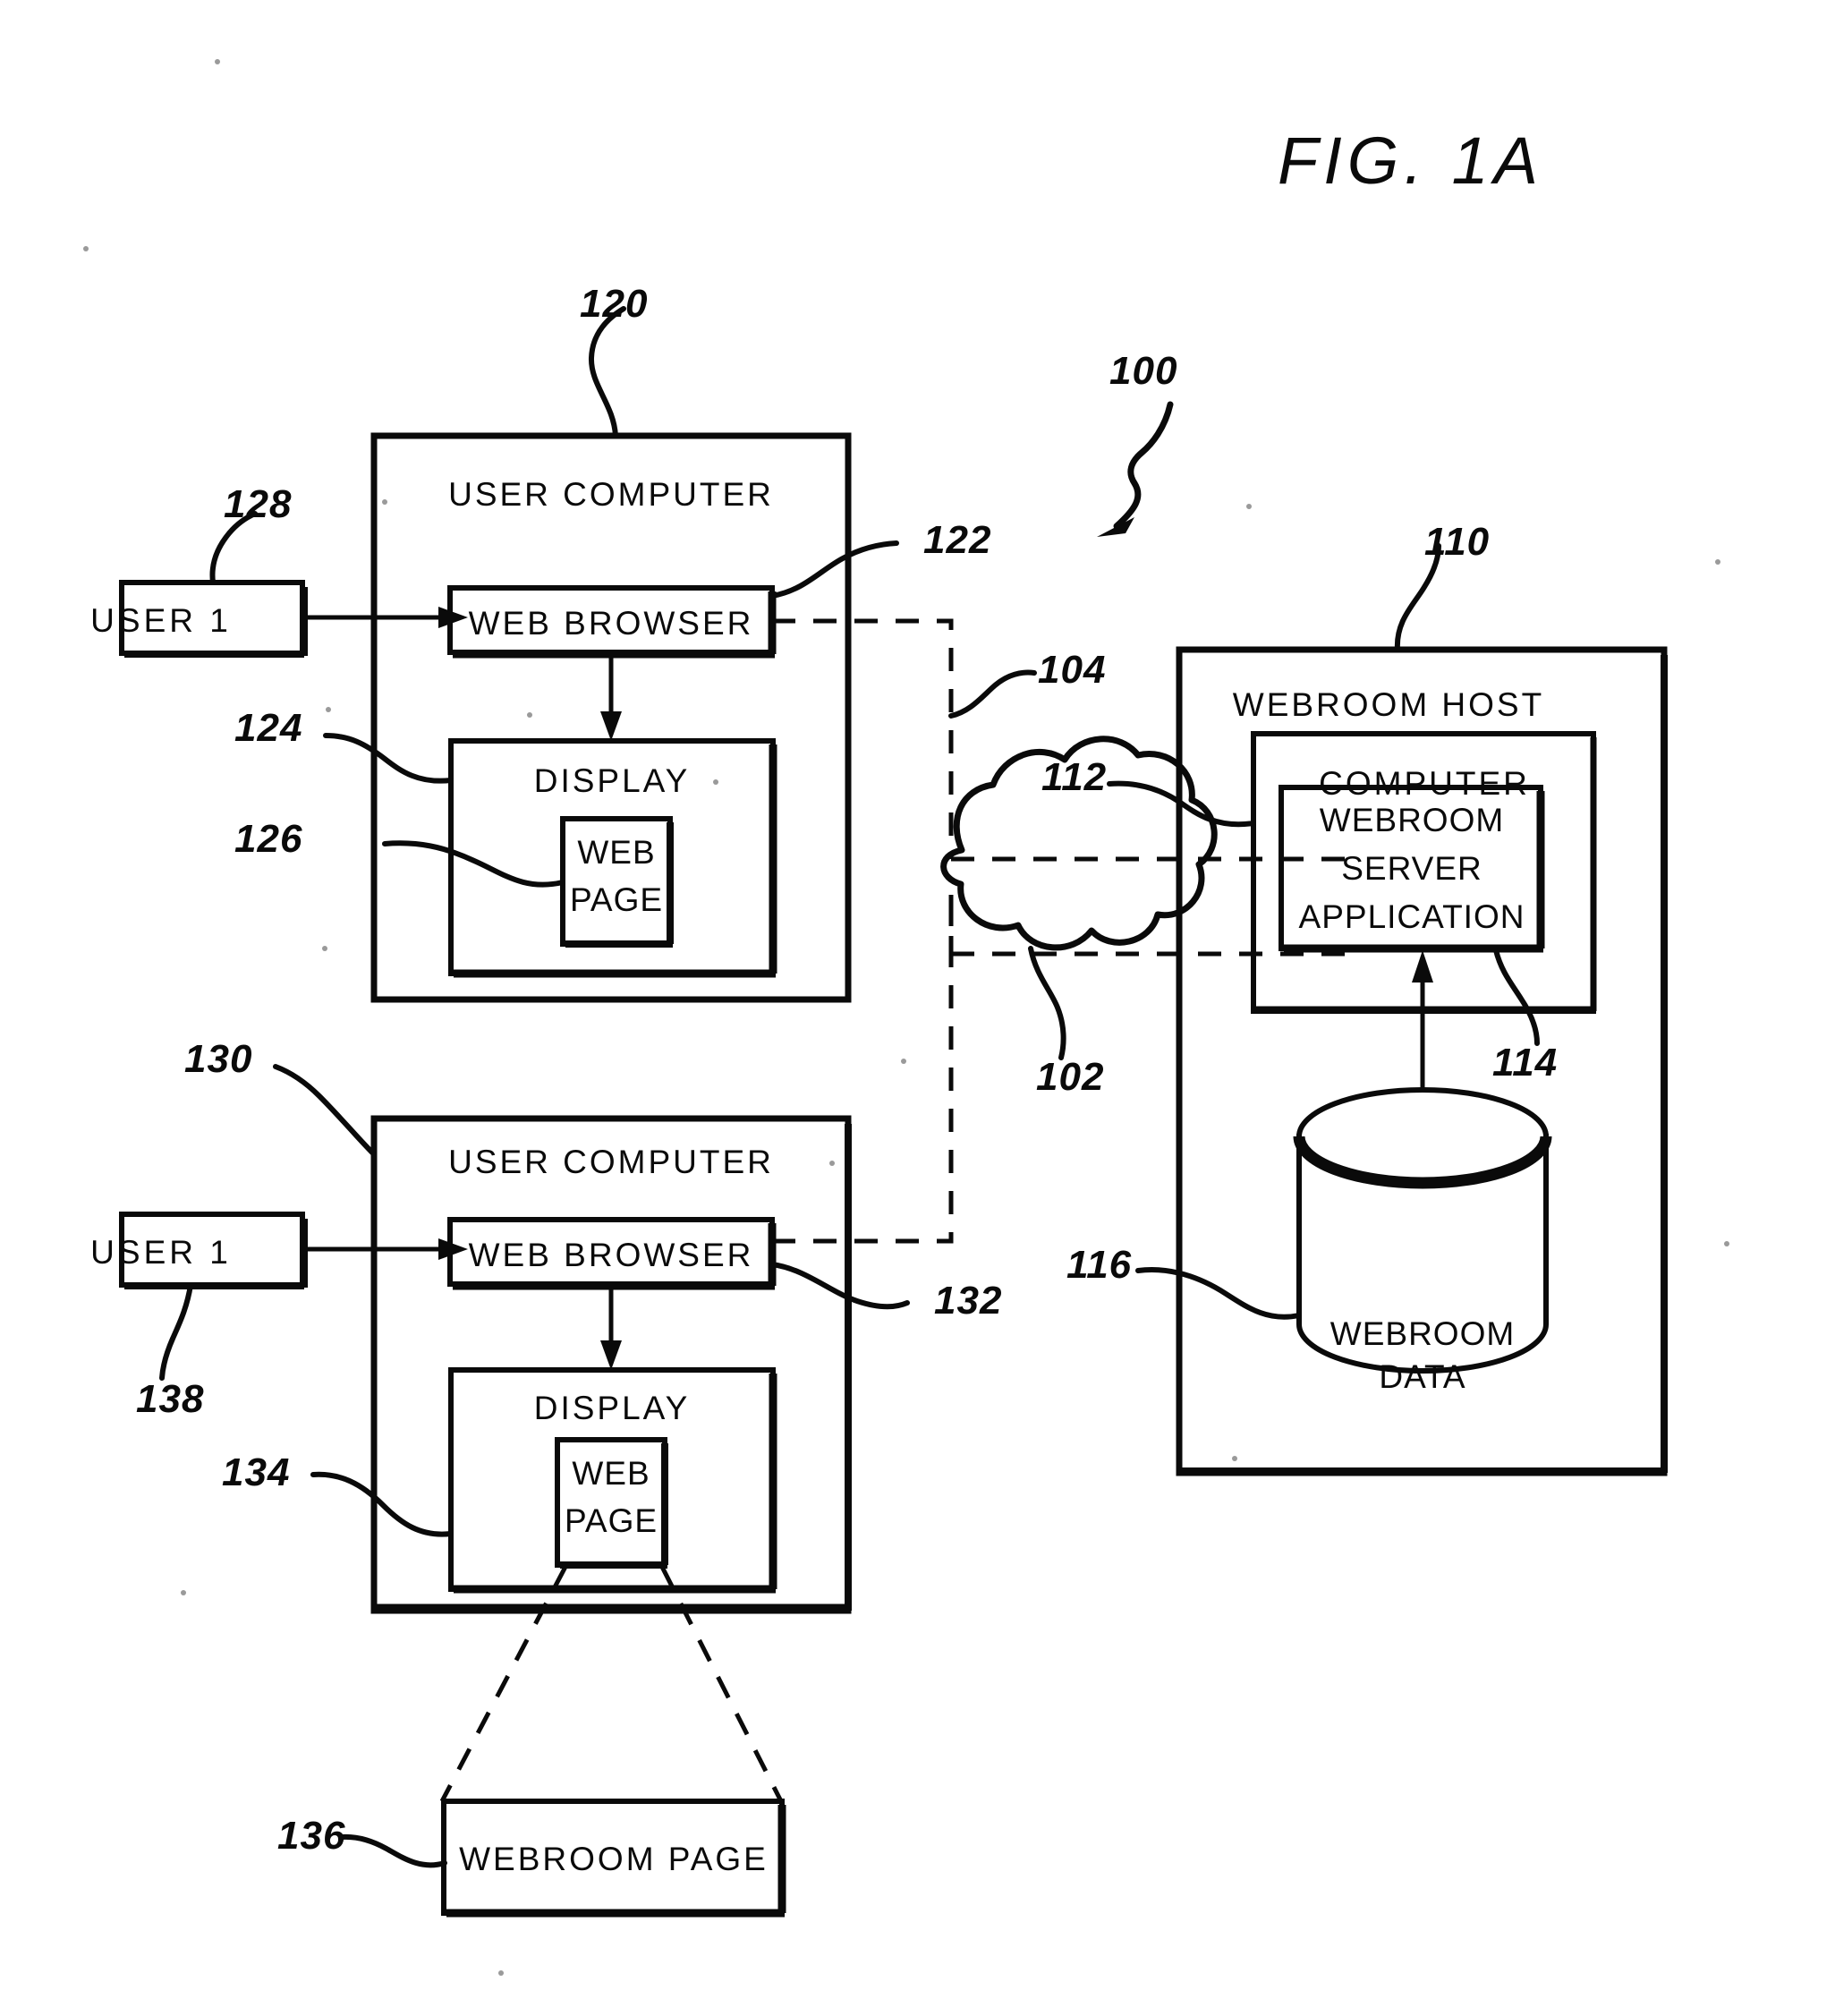  What do you see at coordinates (1388, 704) in the screenshot?
I see `webroom-host-label: WEBROOM HOST` at bounding box center [1388, 704].